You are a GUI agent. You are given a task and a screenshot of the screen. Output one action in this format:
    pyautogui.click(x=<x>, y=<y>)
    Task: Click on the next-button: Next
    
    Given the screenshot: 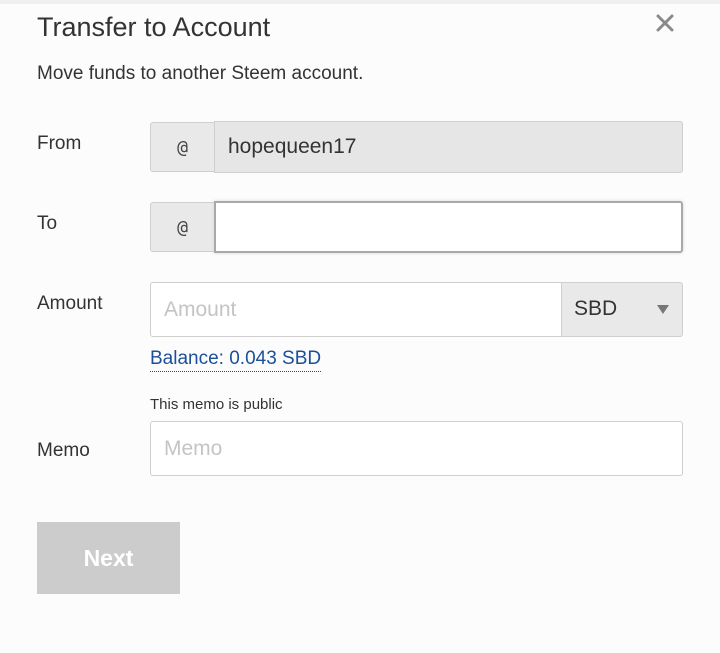 What is the action you would take?
    pyautogui.click(x=108, y=558)
    